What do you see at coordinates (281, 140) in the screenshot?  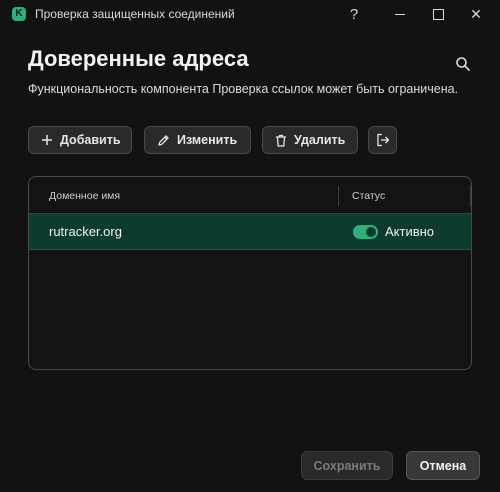 I see `trash-icon` at bounding box center [281, 140].